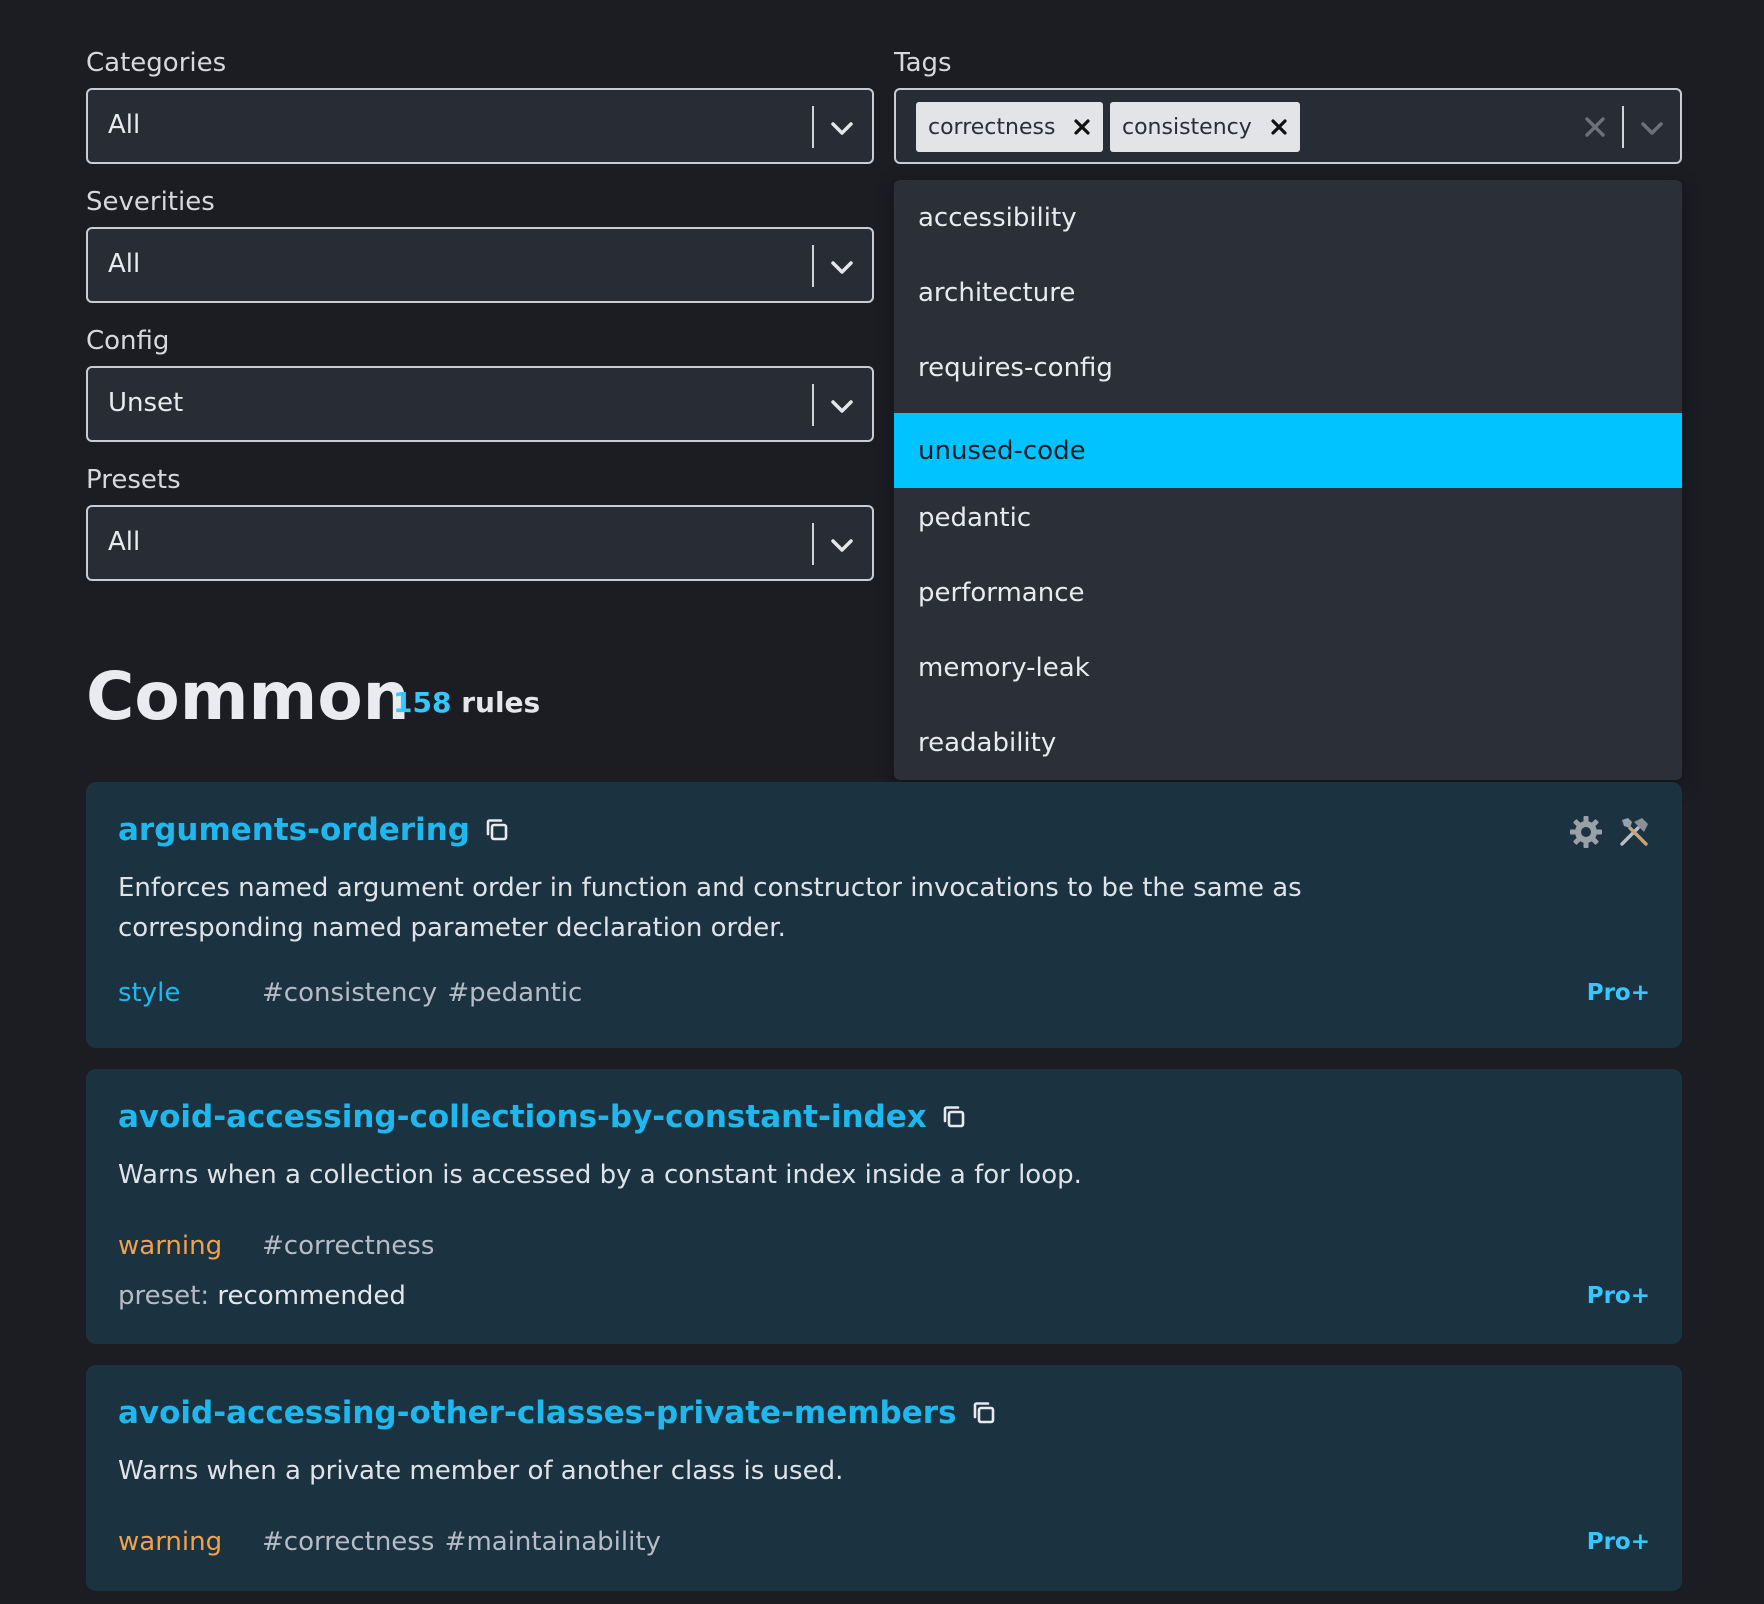 This screenshot has height=1604, width=1764. Describe the element at coordinates (1586, 832) in the screenshot. I see `gear-icon` at that location.